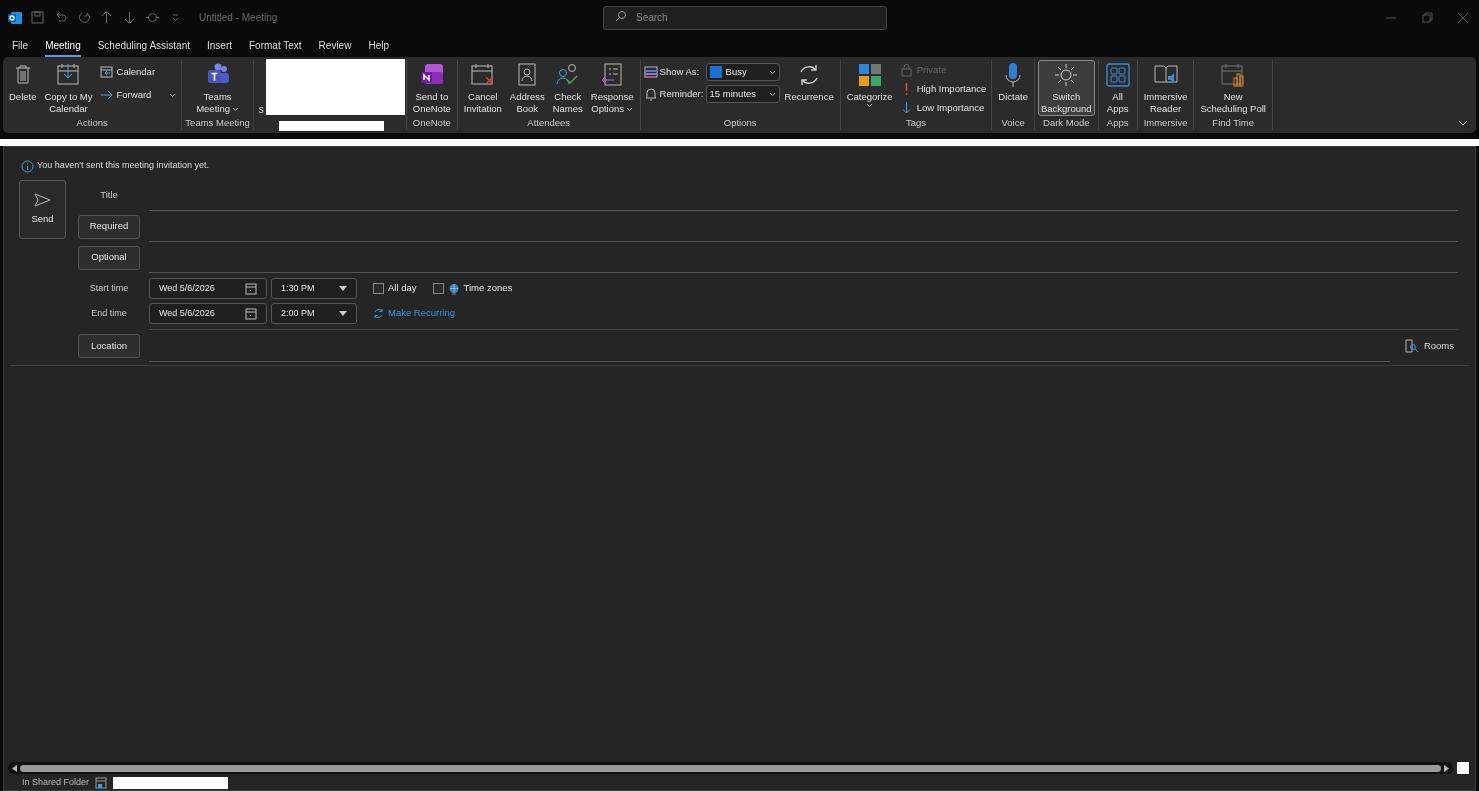 The height and width of the screenshot is (791, 1479). What do you see at coordinates (109, 226) in the screenshot?
I see `field-button: Required` at bounding box center [109, 226].